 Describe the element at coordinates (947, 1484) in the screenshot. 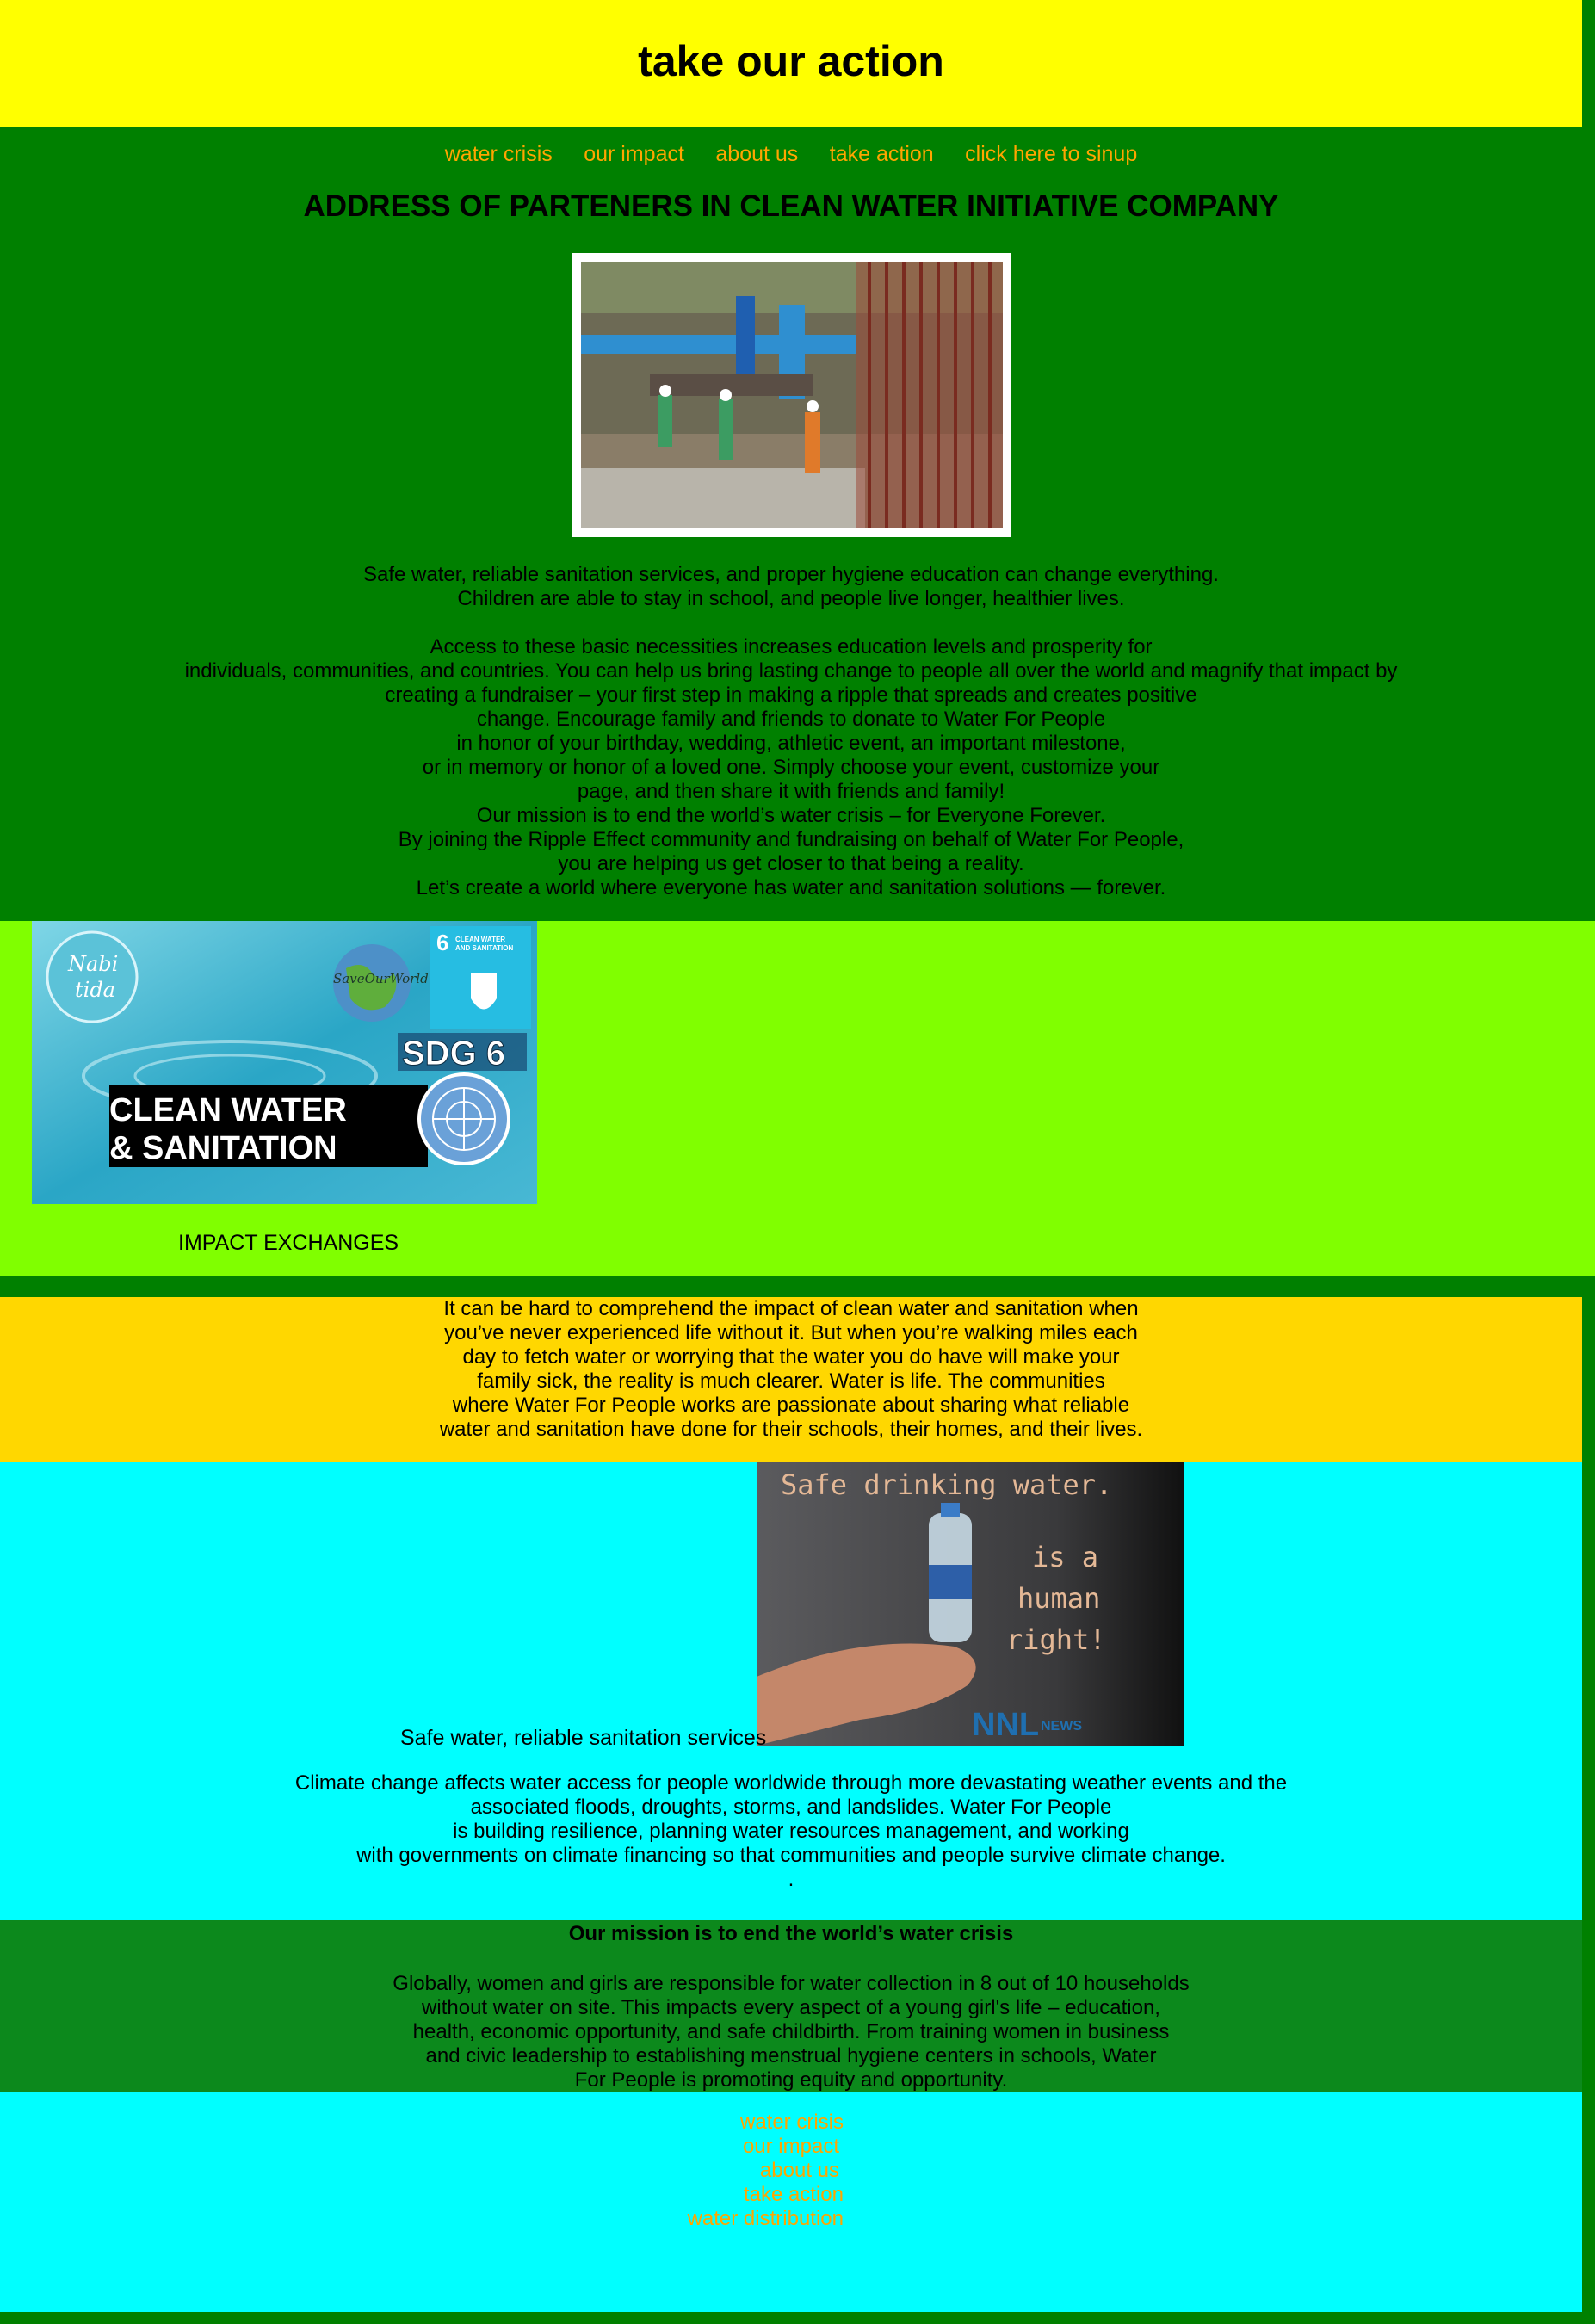

I see `image-text-line1: Safe drinking water.` at that location.